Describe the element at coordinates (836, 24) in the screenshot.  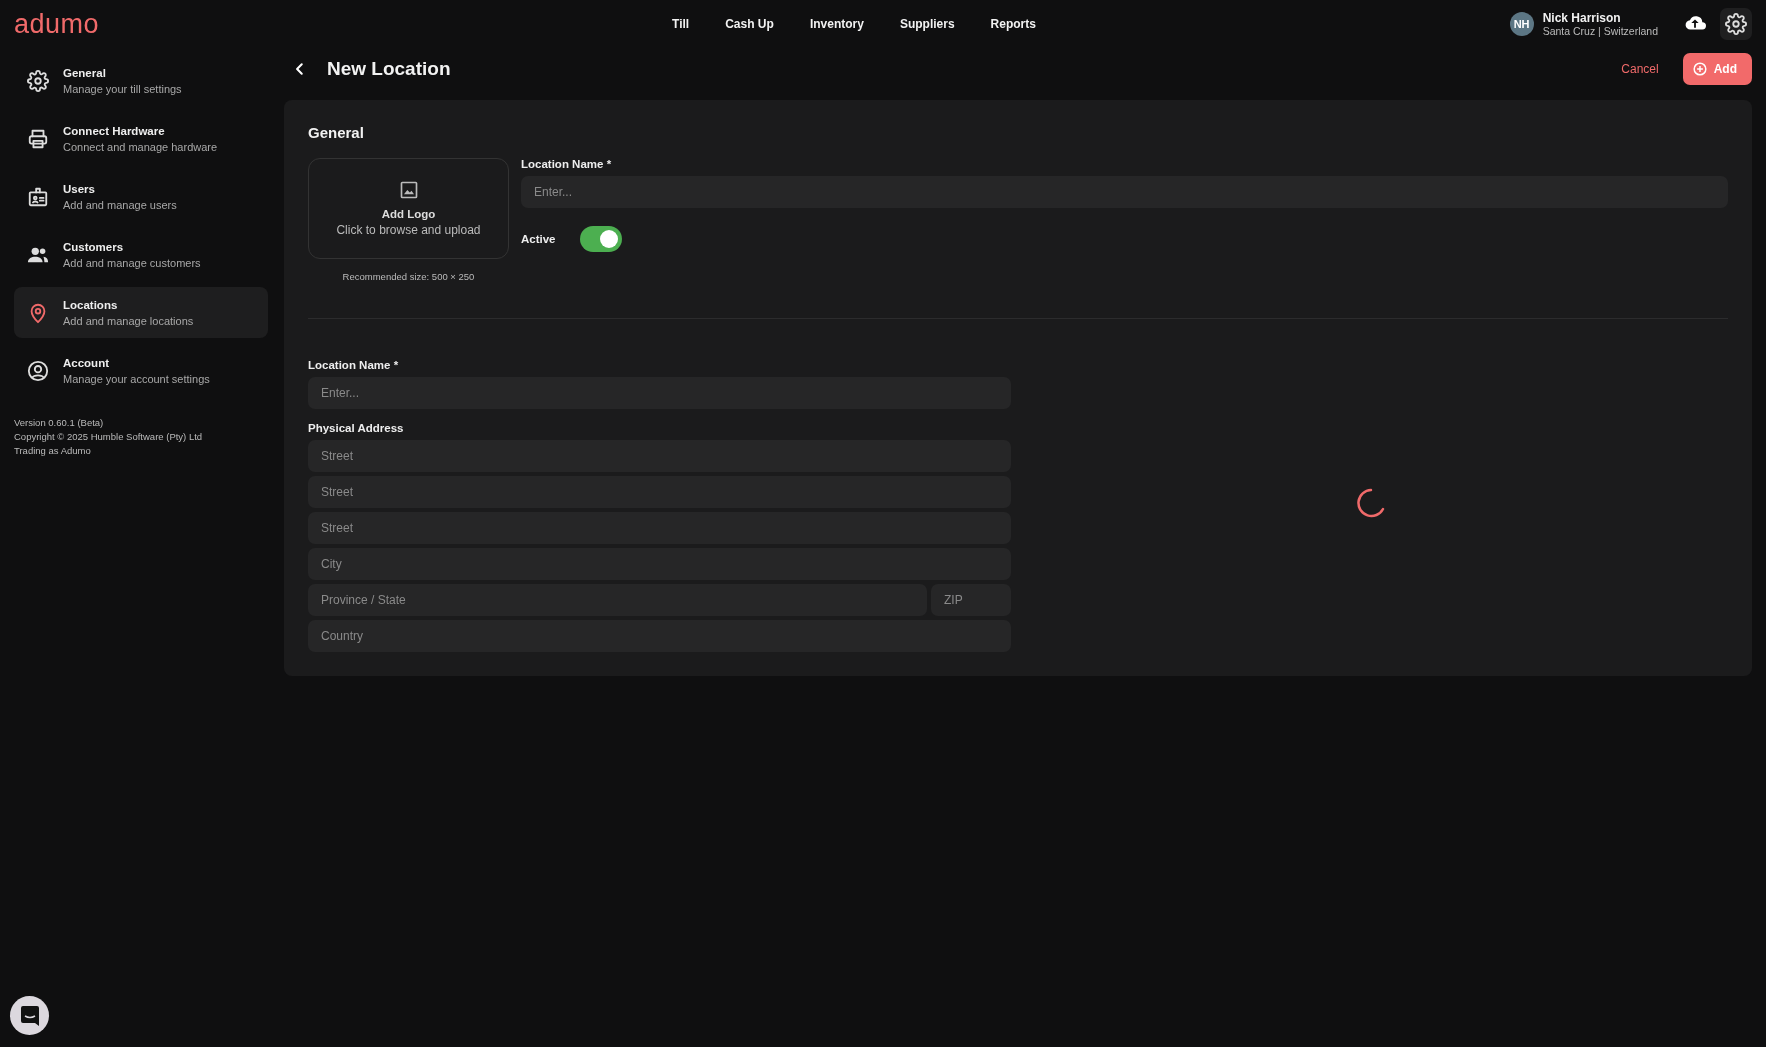
I see `nav-link: Inventory` at that location.